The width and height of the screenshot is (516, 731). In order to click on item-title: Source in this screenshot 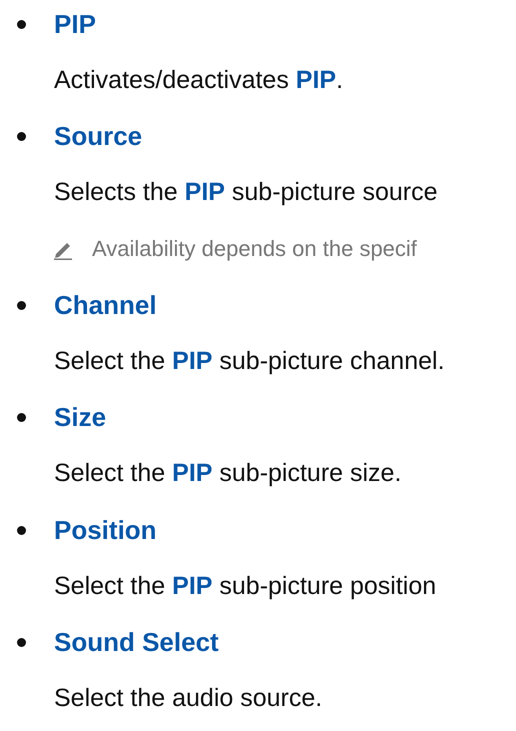, I will do `click(98, 136)`.